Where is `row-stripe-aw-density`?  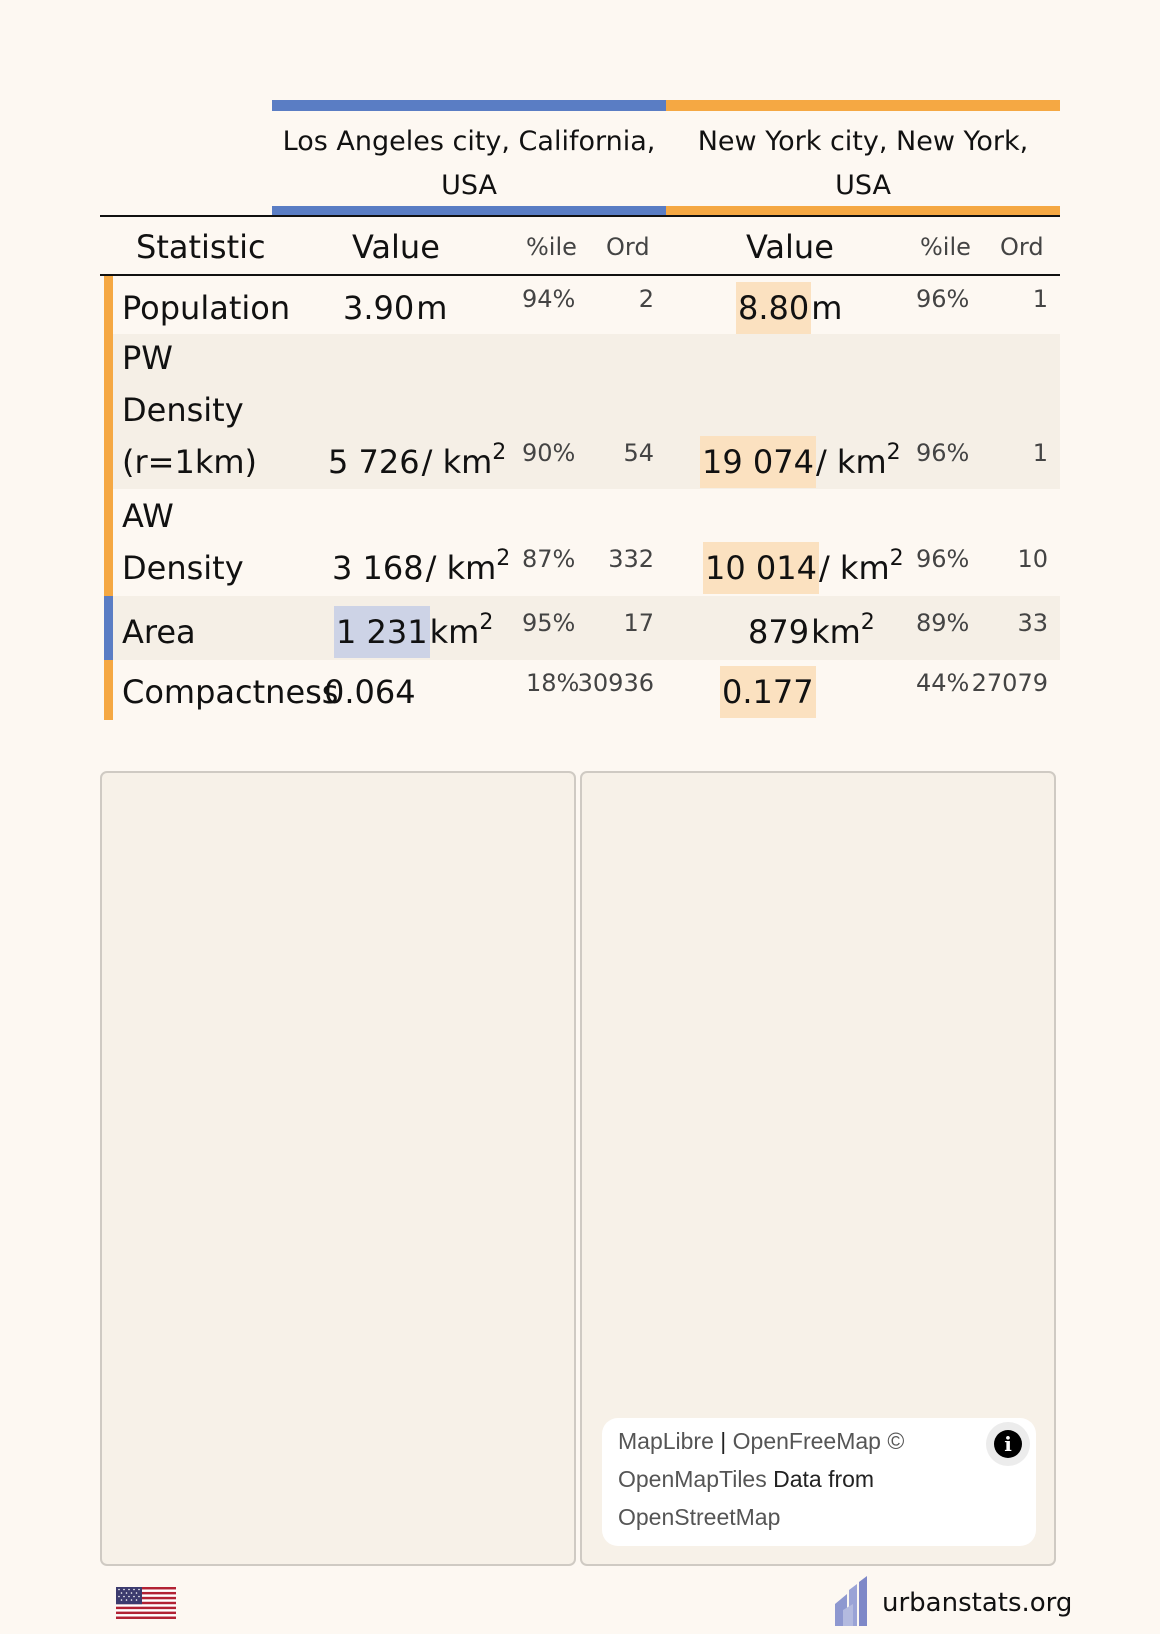
row-stripe-aw-density is located at coordinates (108, 542).